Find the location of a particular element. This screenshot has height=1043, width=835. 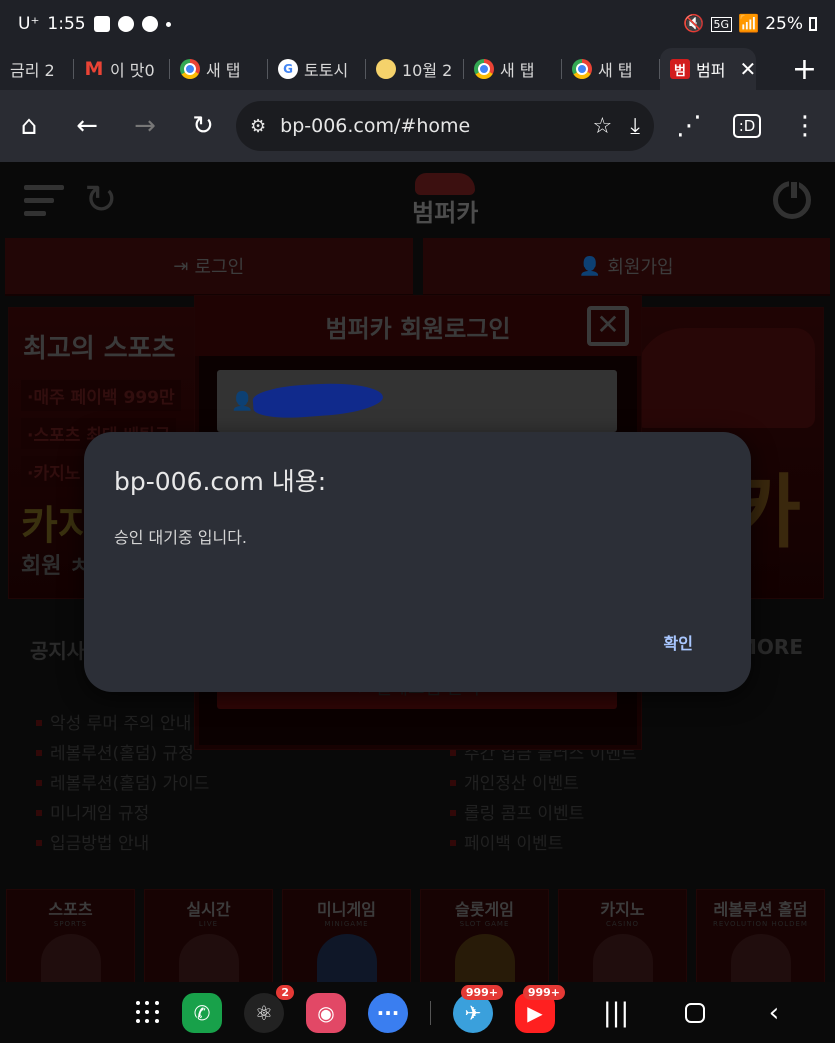

tab-2: M 이 맛0 is located at coordinates (122, 69).